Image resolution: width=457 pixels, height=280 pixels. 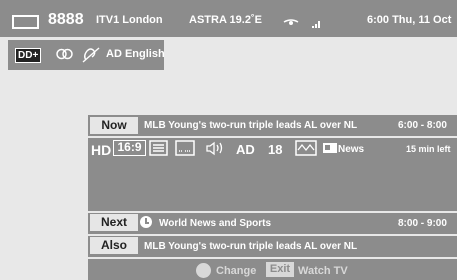 I want to click on clock-icon, so click(x=146, y=222).